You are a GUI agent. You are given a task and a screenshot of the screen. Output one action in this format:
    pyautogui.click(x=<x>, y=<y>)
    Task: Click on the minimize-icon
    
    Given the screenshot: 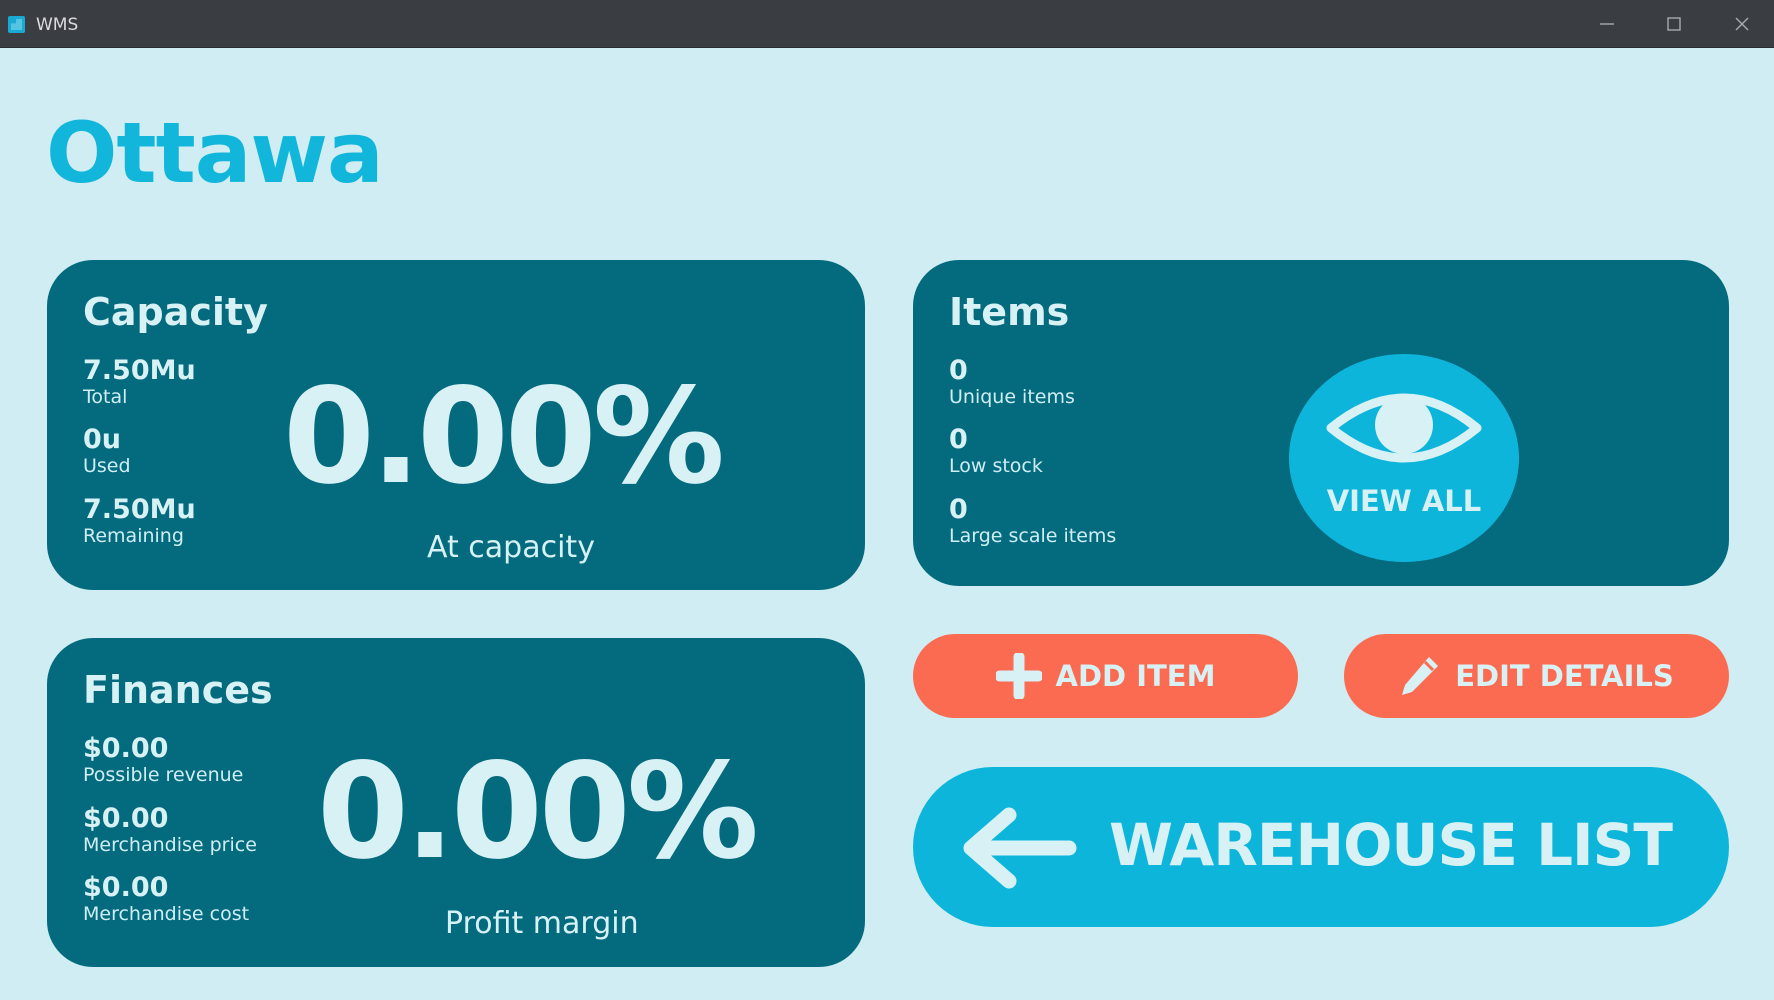 What is the action you would take?
    pyautogui.click(x=1607, y=24)
    